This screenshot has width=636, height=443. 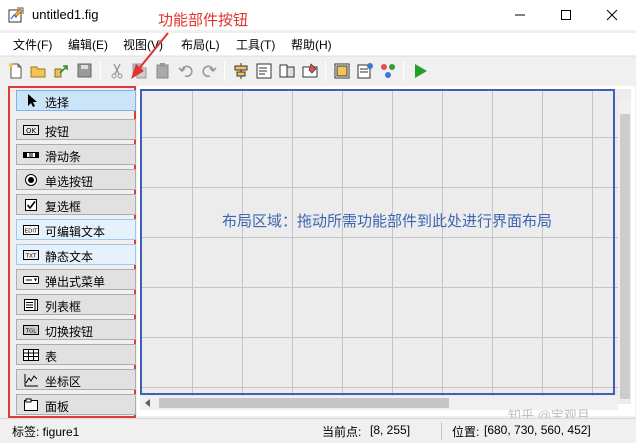 I want to click on menu-file: 文件(F), so click(x=32, y=44).